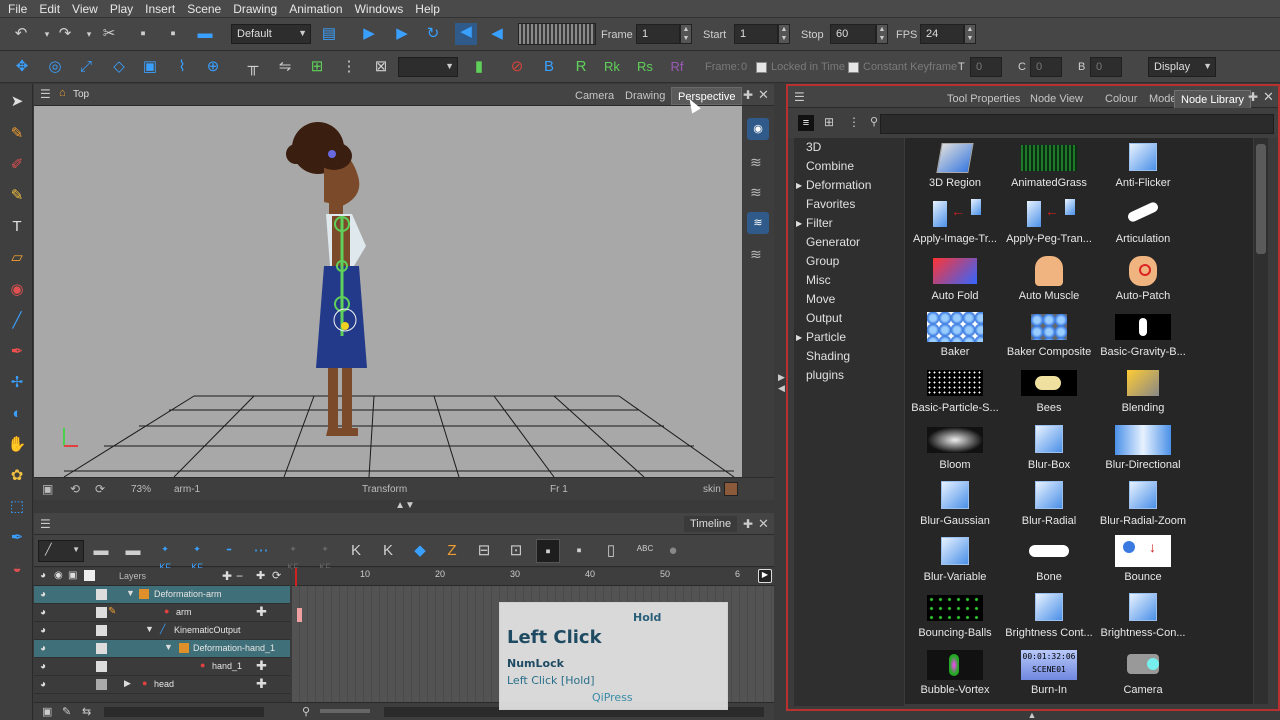 This screenshot has height=720, width=1280. Describe the element at coordinates (162, 595) in the screenshot. I see `layer-row: ◕ ▼ Deformation-arm` at that location.